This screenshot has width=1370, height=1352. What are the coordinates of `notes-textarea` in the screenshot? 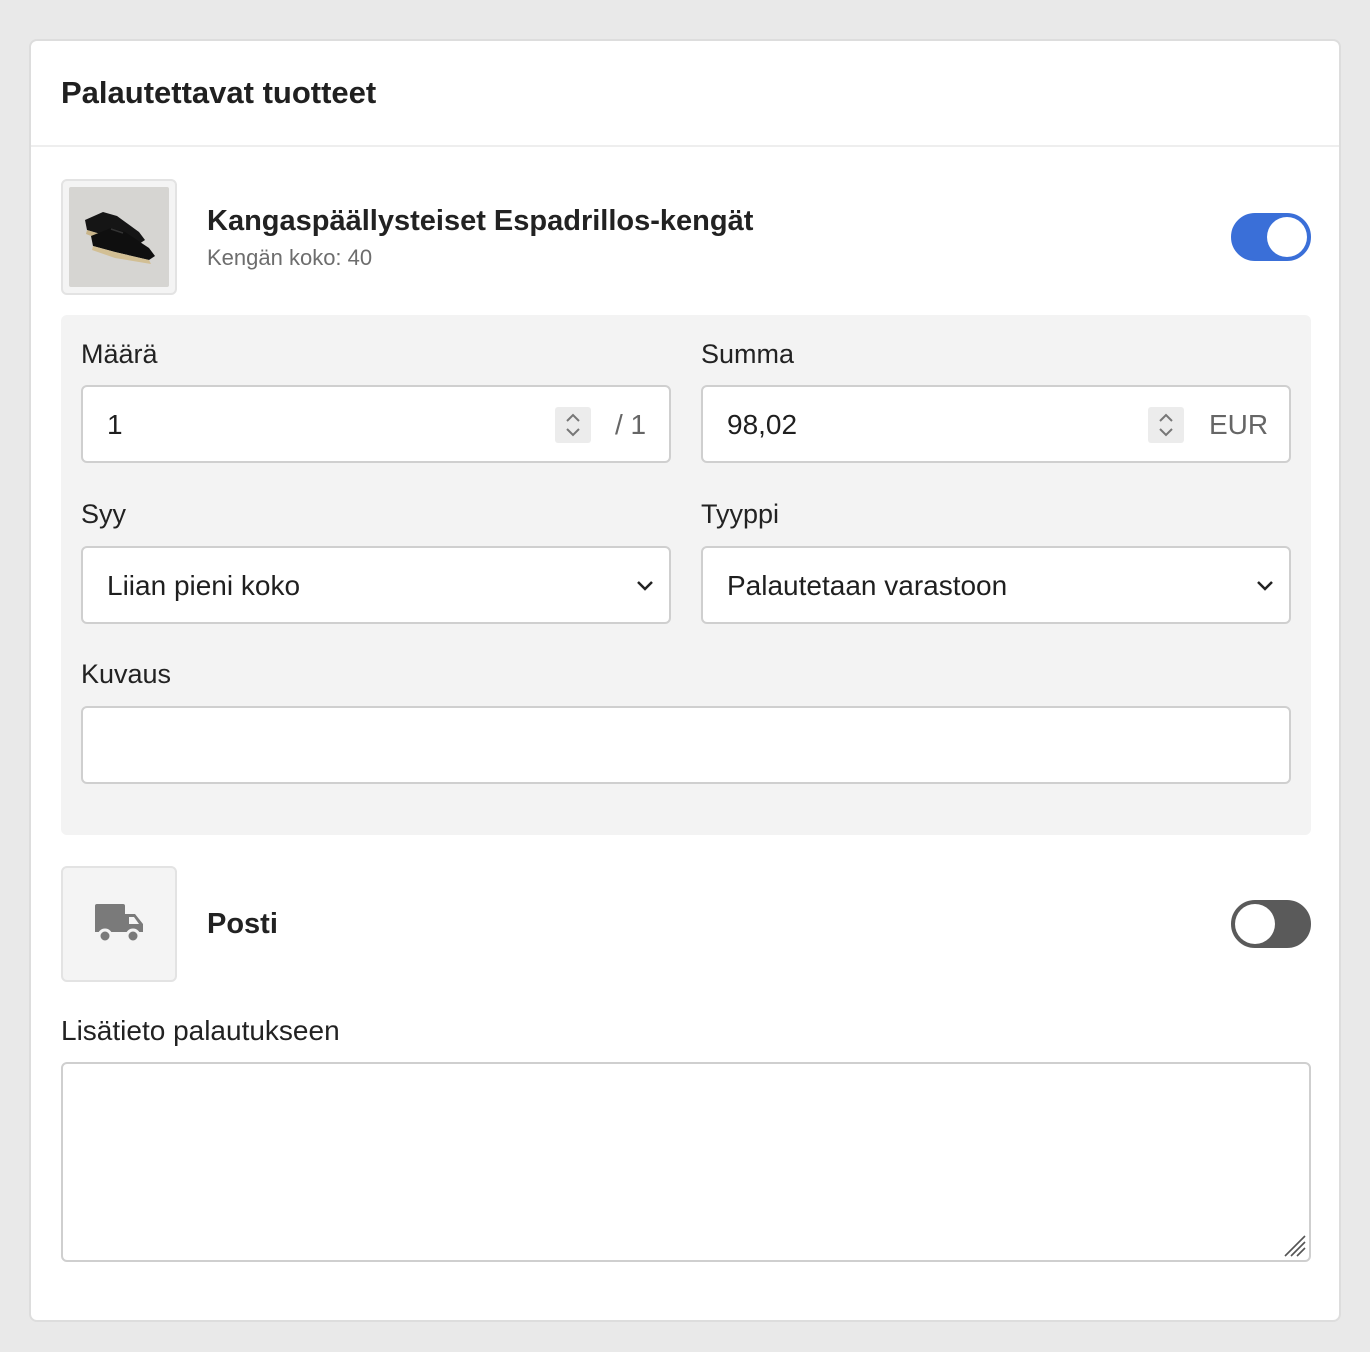 It's located at (686, 1162).